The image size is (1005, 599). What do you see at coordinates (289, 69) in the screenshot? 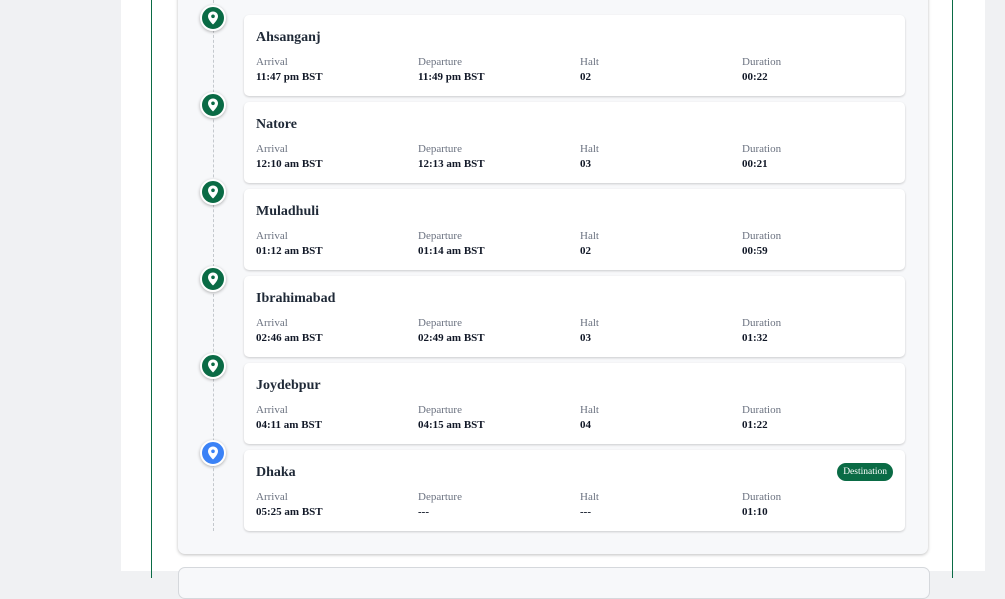
I see `arrival-field: Arrival 11:47 pm BST` at bounding box center [289, 69].